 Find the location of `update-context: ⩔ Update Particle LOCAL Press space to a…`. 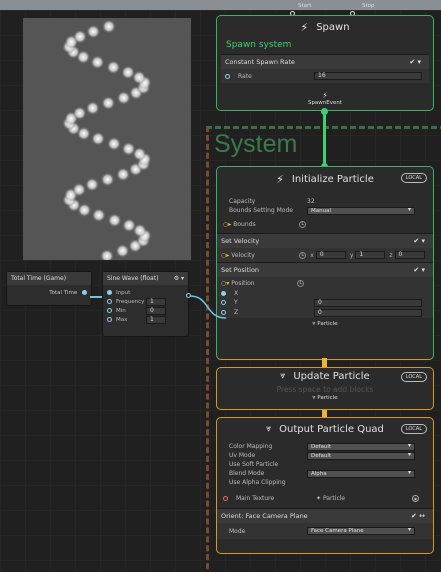

update-context: ⩔ Update Particle LOCAL Press space to a… is located at coordinates (325, 388).